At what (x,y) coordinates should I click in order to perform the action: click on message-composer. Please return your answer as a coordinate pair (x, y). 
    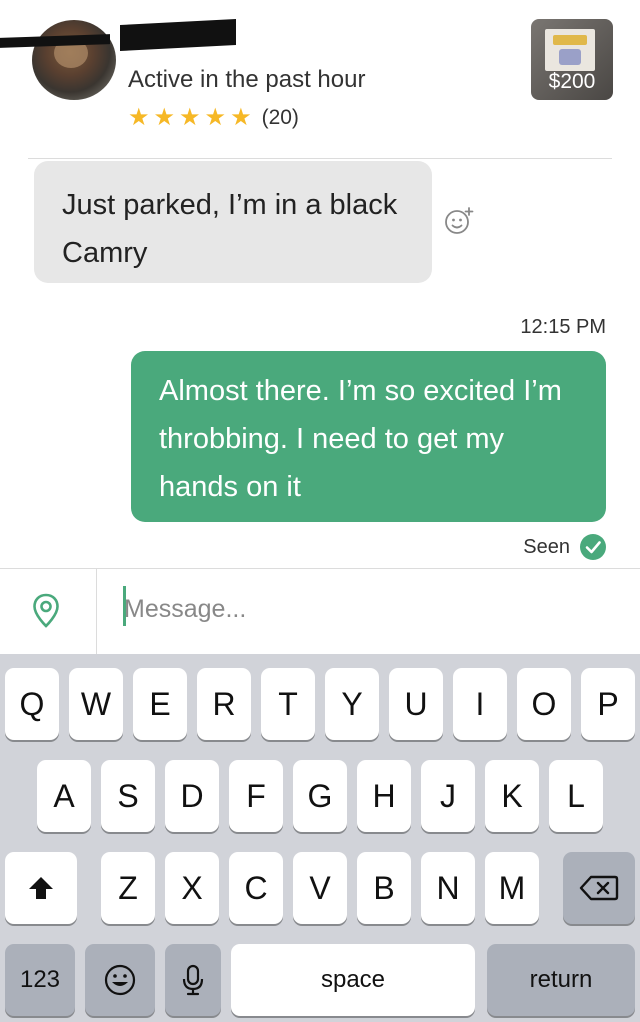
    Looking at the image, I should click on (320, 611).